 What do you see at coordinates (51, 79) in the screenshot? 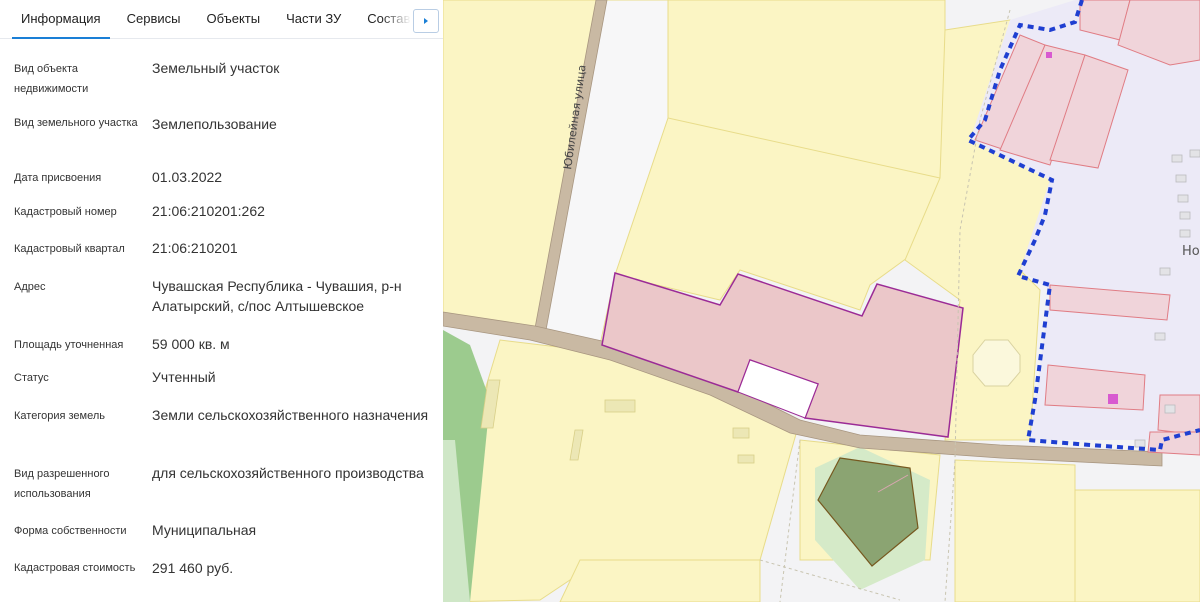
I see `property-label: Вид объекта недвижимости` at bounding box center [51, 79].